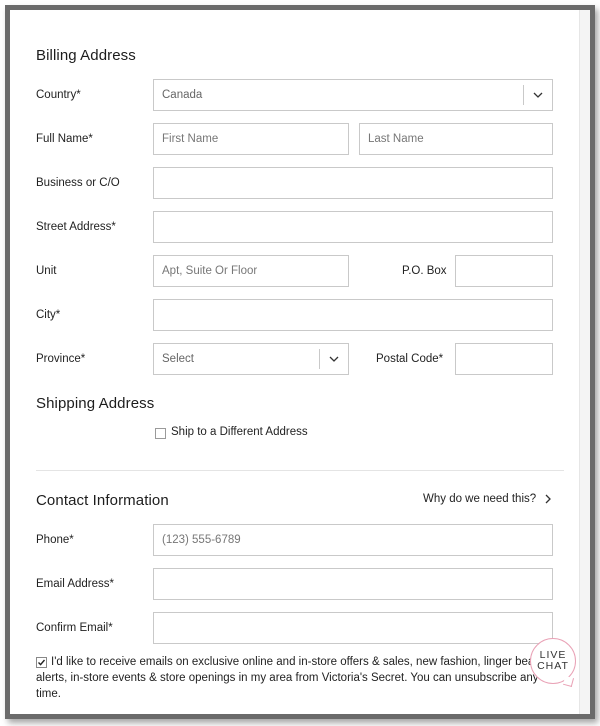 Image resolution: width=600 pixels, height=726 pixels. Describe the element at coordinates (353, 584) in the screenshot. I see `email-input` at that location.